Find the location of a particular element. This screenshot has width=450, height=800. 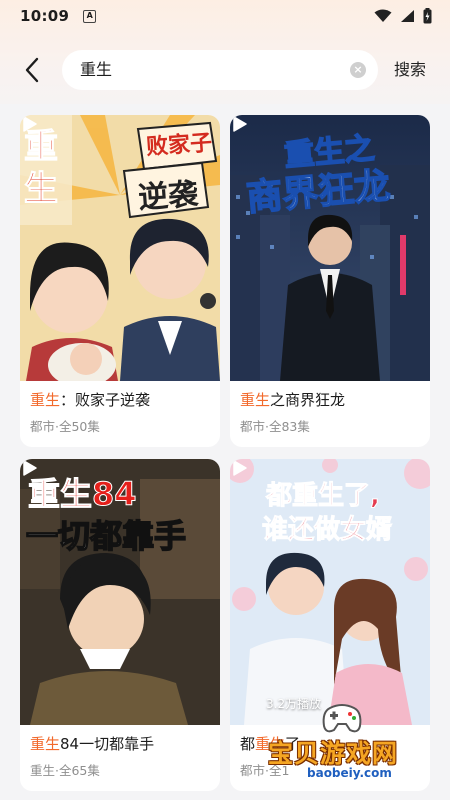

search-row: 重生 × 搜索 is located at coordinates (225, 70).